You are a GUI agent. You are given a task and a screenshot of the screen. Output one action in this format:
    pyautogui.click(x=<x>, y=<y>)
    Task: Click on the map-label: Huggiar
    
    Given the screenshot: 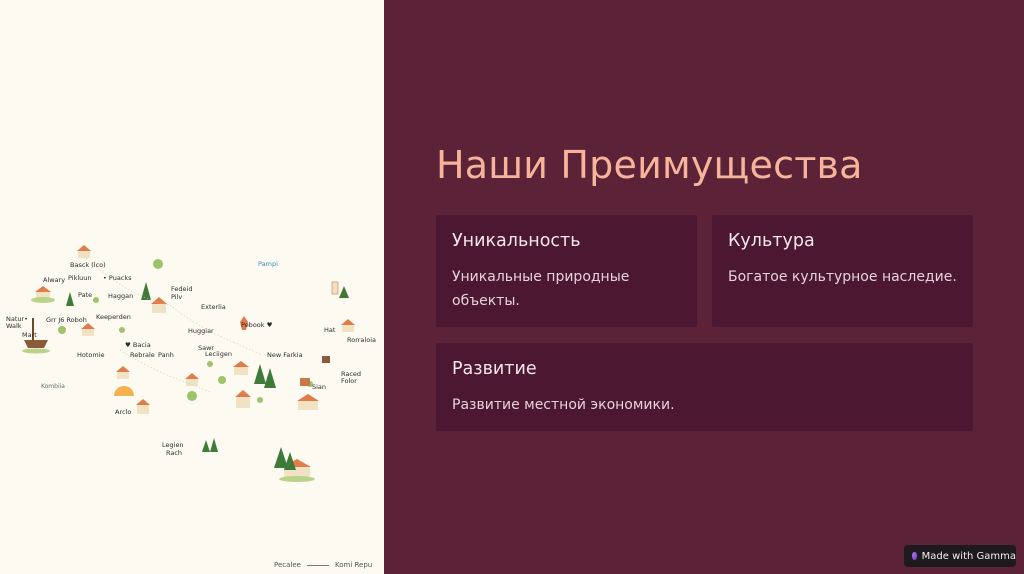 What is the action you would take?
    pyautogui.click(x=201, y=331)
    